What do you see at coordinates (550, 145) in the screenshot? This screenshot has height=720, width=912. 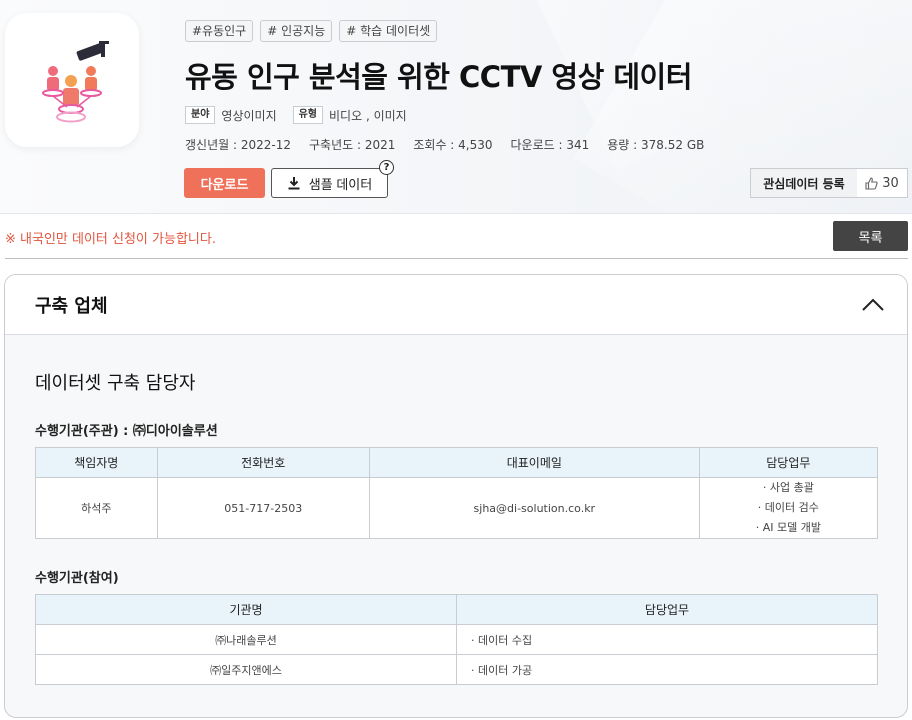 I see `download-count: 다운로드 : 341` at bounding box center [550, 145].